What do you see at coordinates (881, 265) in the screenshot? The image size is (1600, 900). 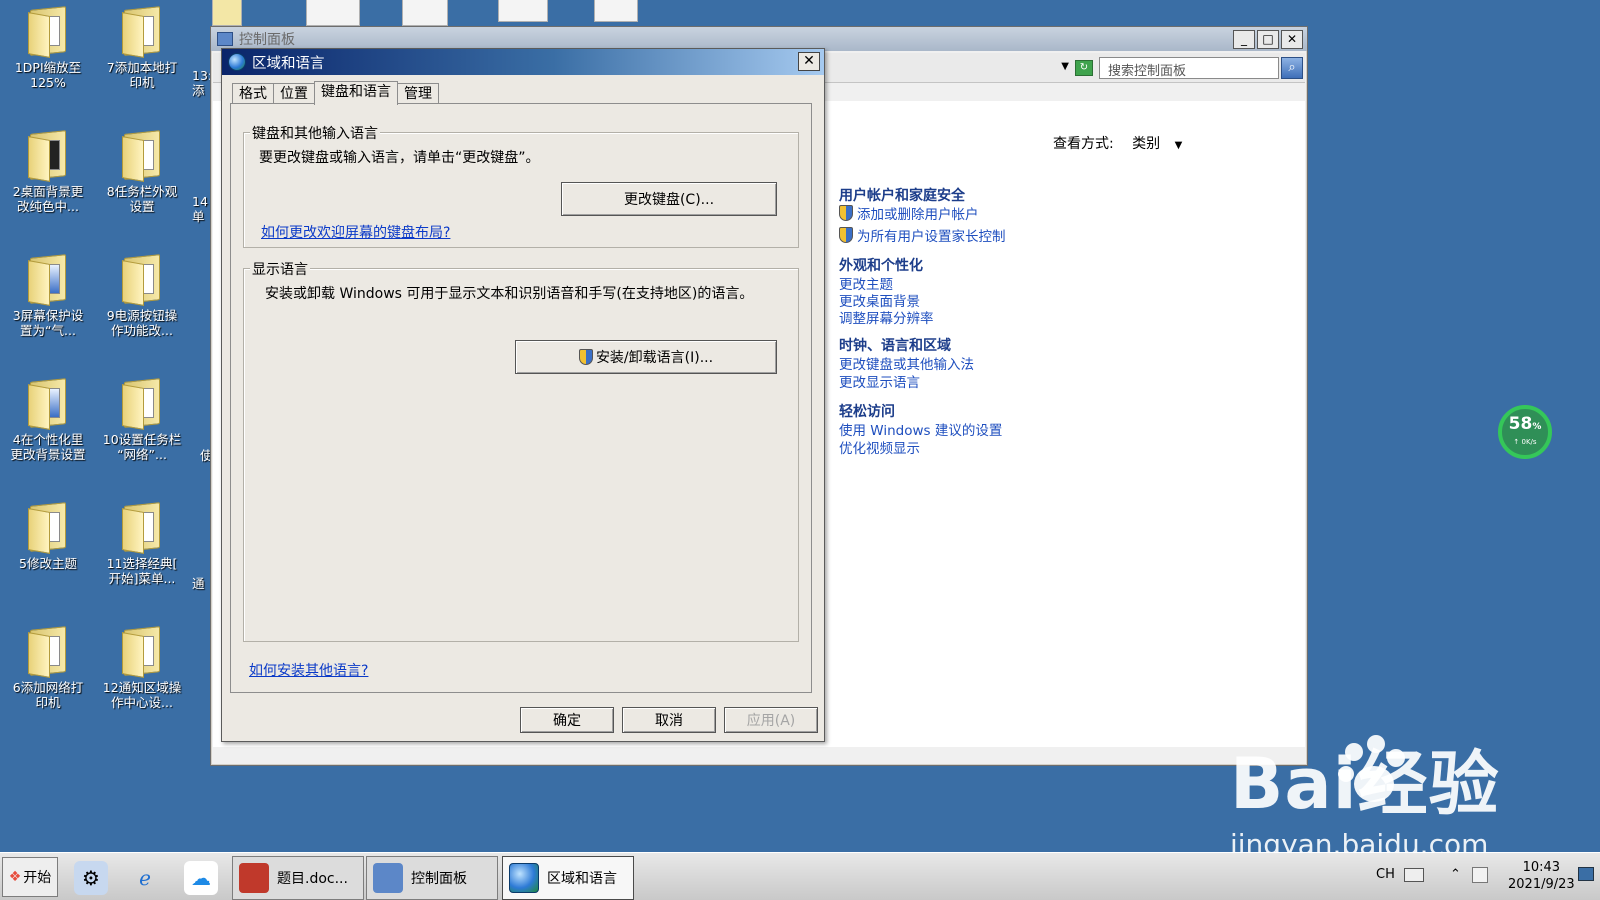 I see `category-title: 外观和个性化` at bounding box center [881, 265].